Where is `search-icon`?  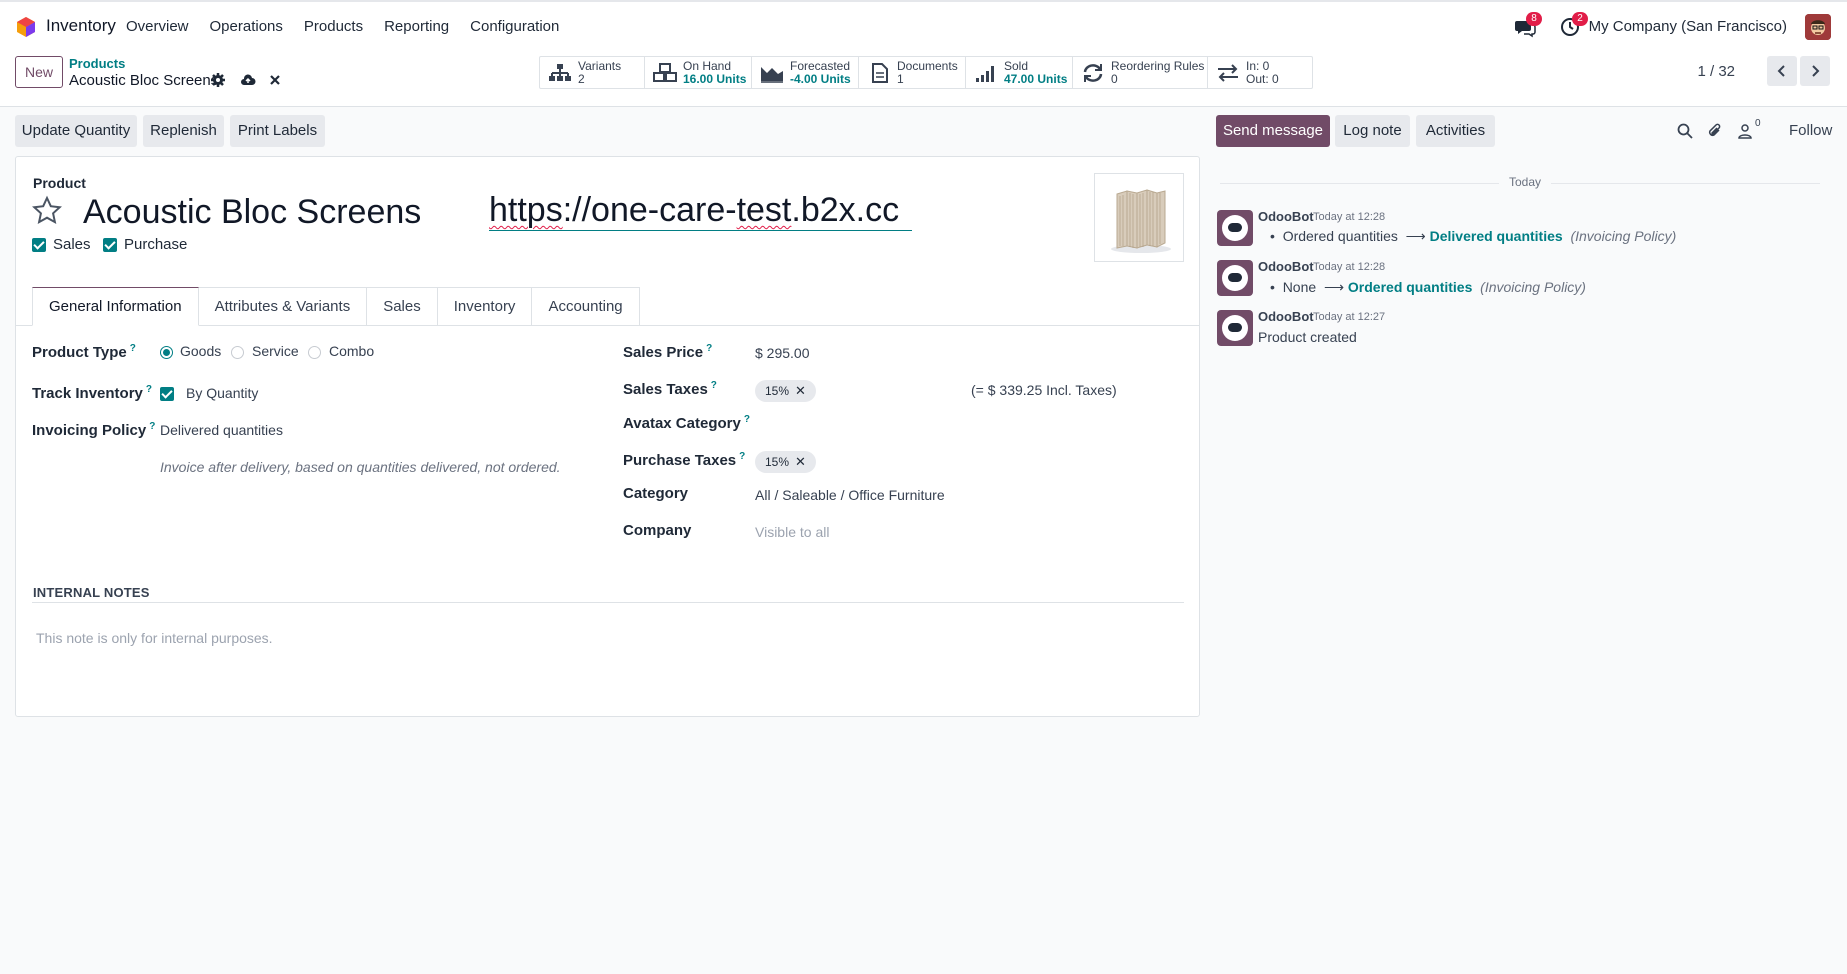
search-icon is located at coordinates (1685, 131).